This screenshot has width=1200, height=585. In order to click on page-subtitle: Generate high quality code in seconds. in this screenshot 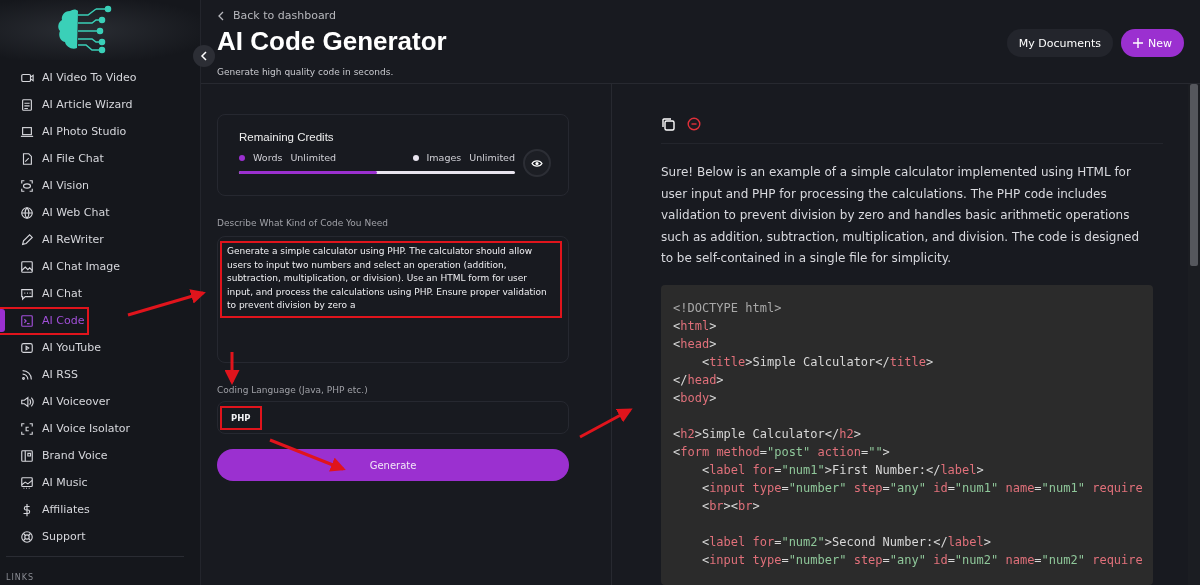, I will do `click(306, 72)`.